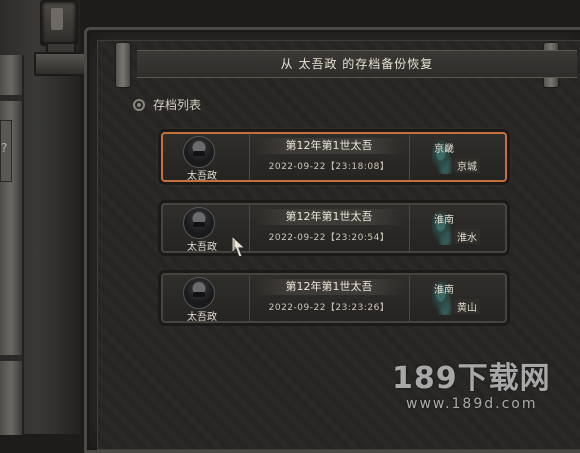 The height and width of the screenshot is (453, 580). What do you see at coordinates (123, 65) in the screenshot?
I see `scroll-end-left` at bounding box center [123, 65].